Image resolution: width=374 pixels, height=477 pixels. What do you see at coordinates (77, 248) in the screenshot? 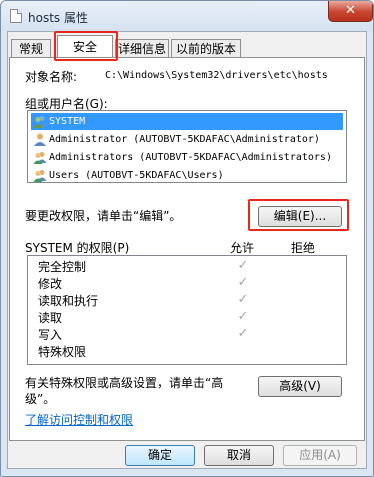
I see `permissions-label: SYSTEM 的权限(P)` at bounding box center [77, 248].